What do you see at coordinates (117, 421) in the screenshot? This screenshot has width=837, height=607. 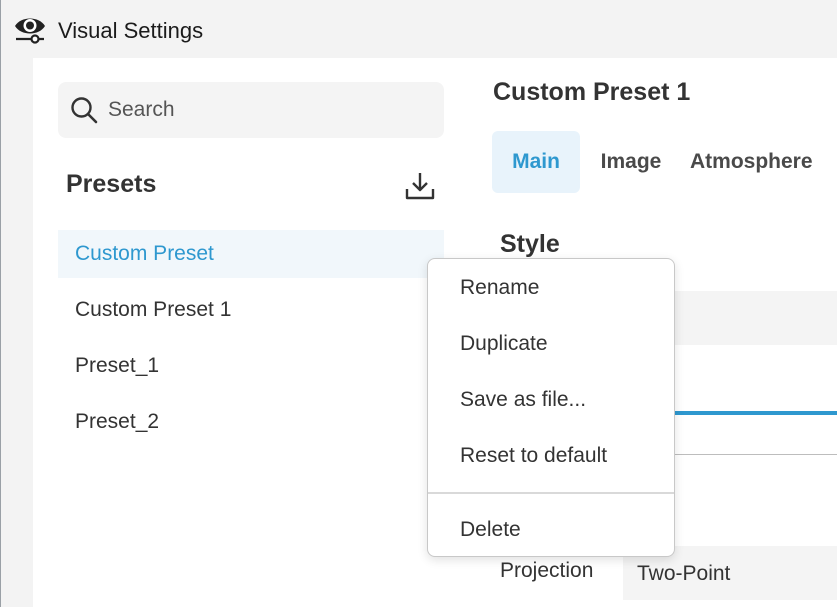 I see `preset-label: Preset_2` at bounding box center [117, 421].